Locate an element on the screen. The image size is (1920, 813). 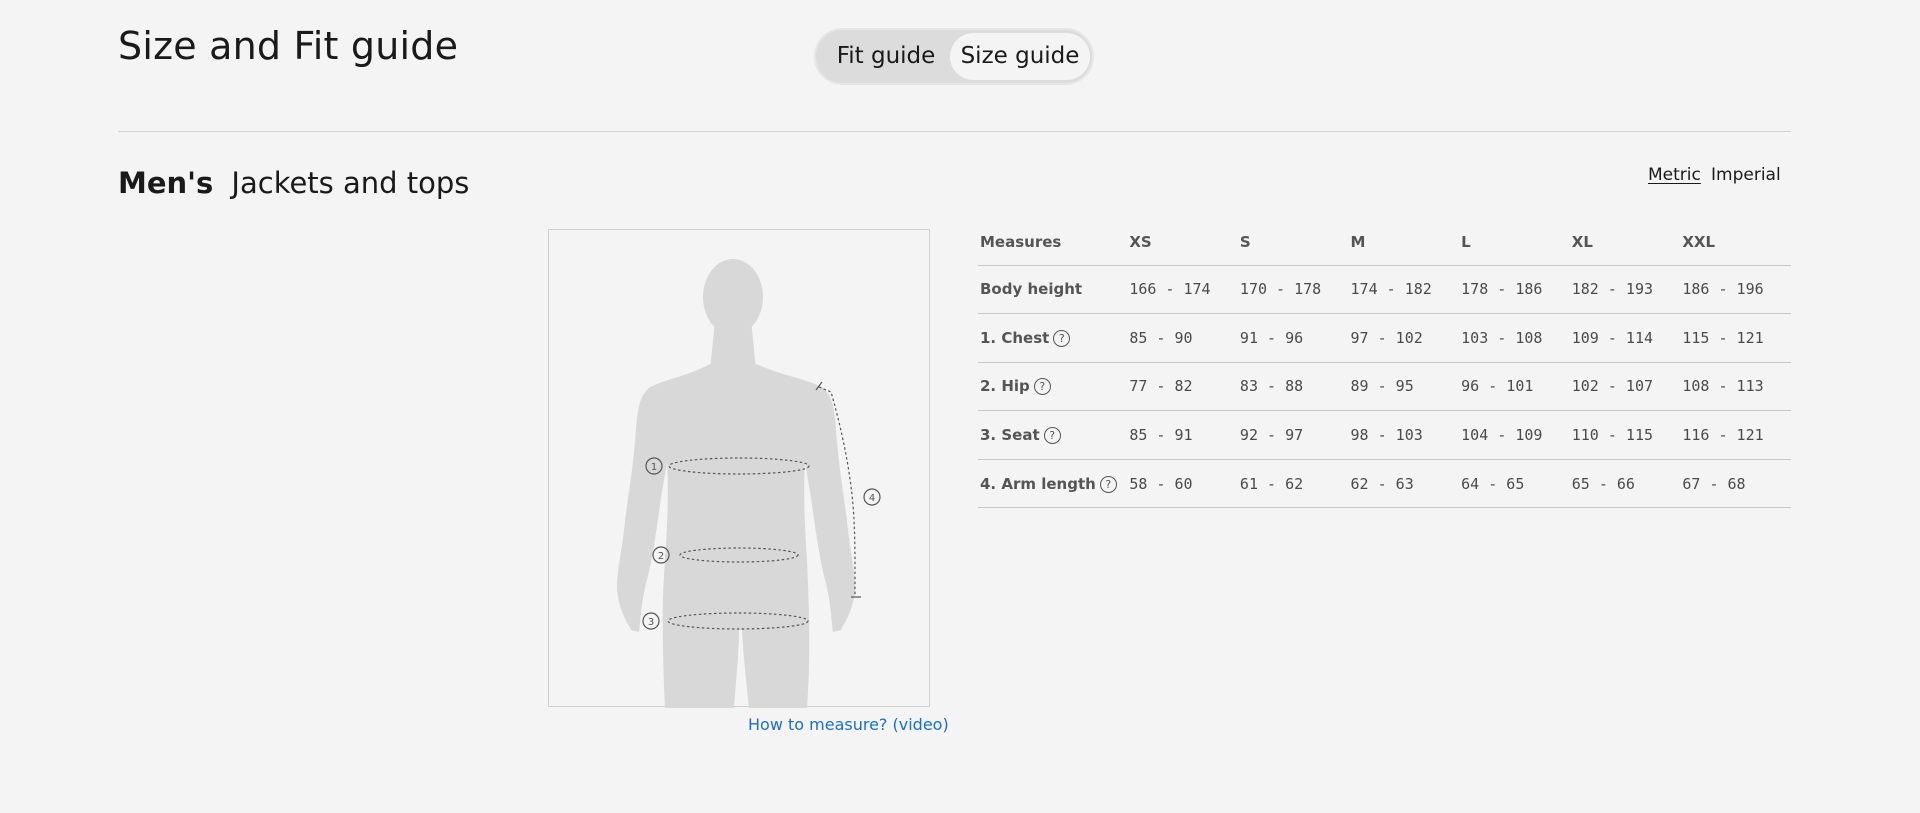
row-label-cell: 2. Hip? is located at coordinates (1053, 387).